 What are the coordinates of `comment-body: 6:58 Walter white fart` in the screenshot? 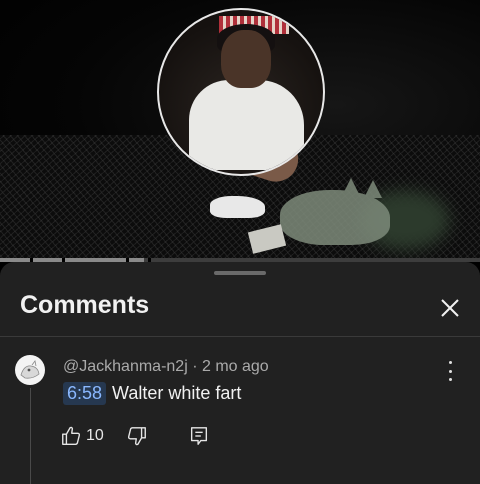 It's located at (152, 393).